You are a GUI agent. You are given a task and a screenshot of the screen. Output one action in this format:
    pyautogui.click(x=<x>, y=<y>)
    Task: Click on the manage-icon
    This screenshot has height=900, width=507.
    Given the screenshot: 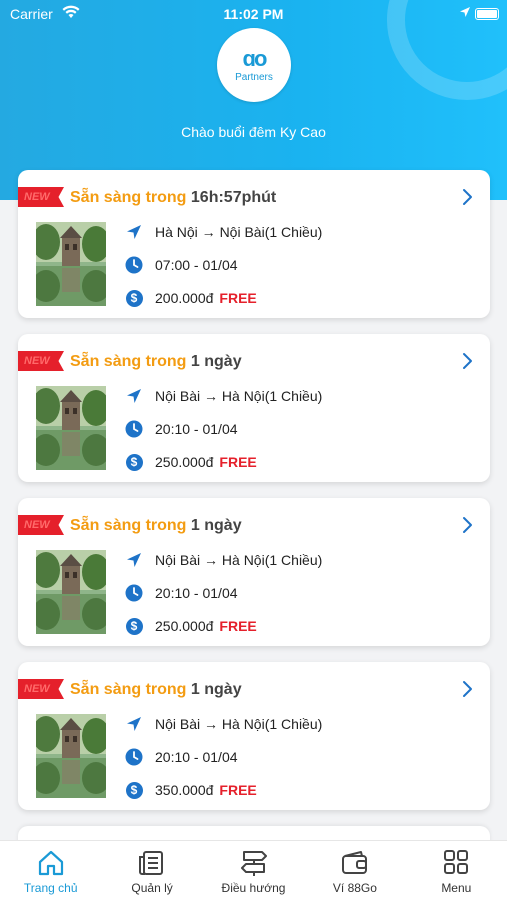 What is the action you would take?
    pyautogui.click(x=151, y=863)
    